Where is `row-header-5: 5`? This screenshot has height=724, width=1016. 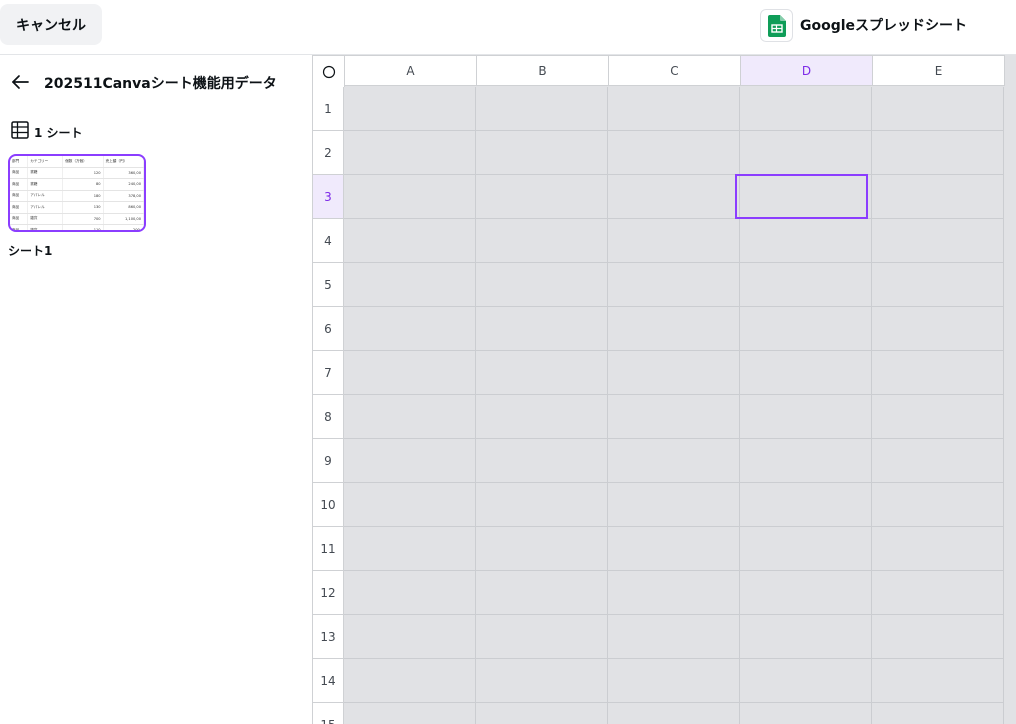 row-header-5: 5 is located at coordinates (328, 285).